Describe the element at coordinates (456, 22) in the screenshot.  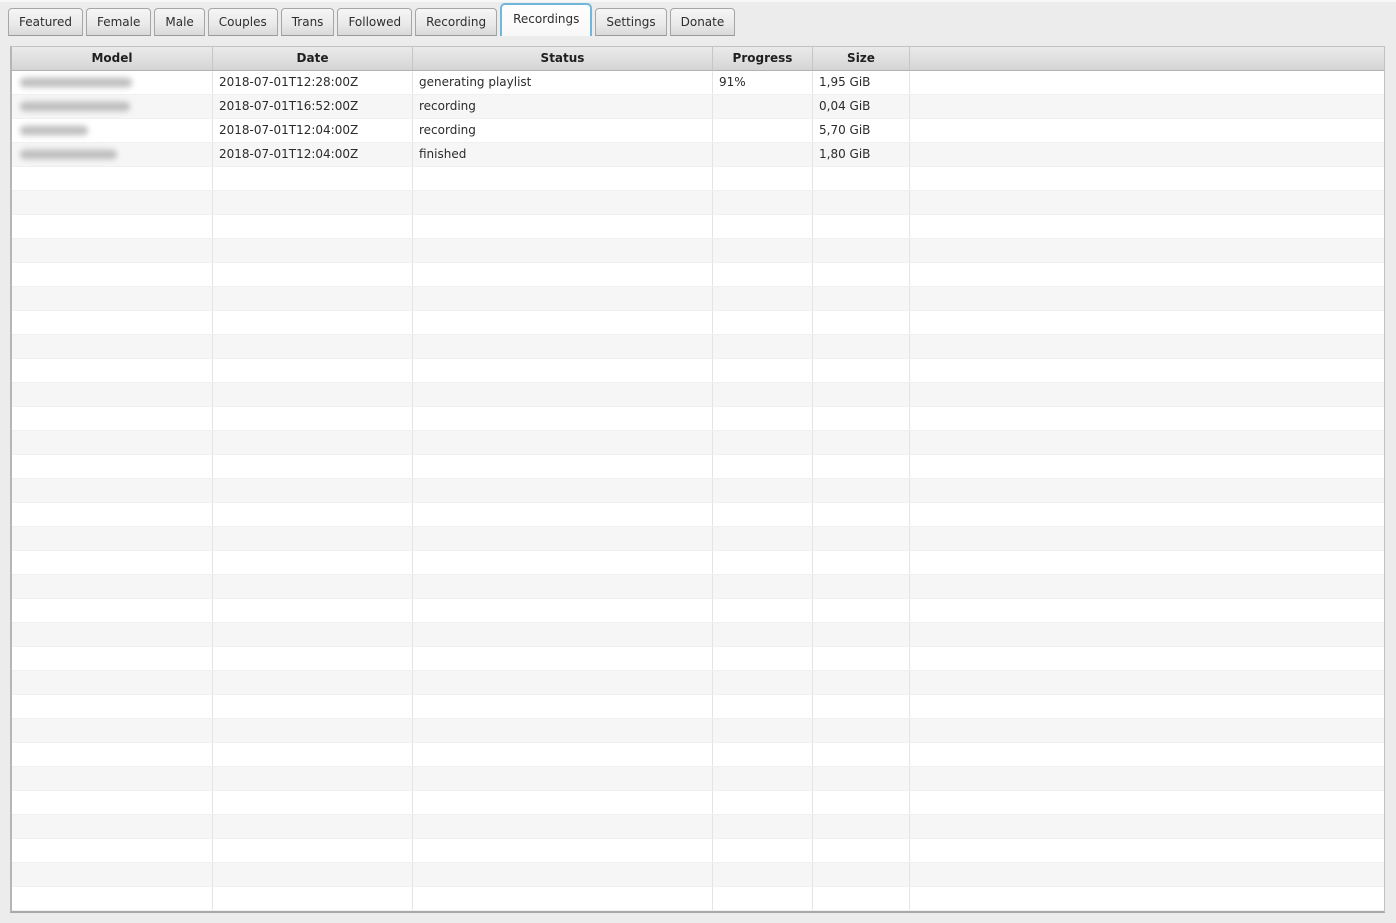
I see `tab-recording: Recording` at that location.